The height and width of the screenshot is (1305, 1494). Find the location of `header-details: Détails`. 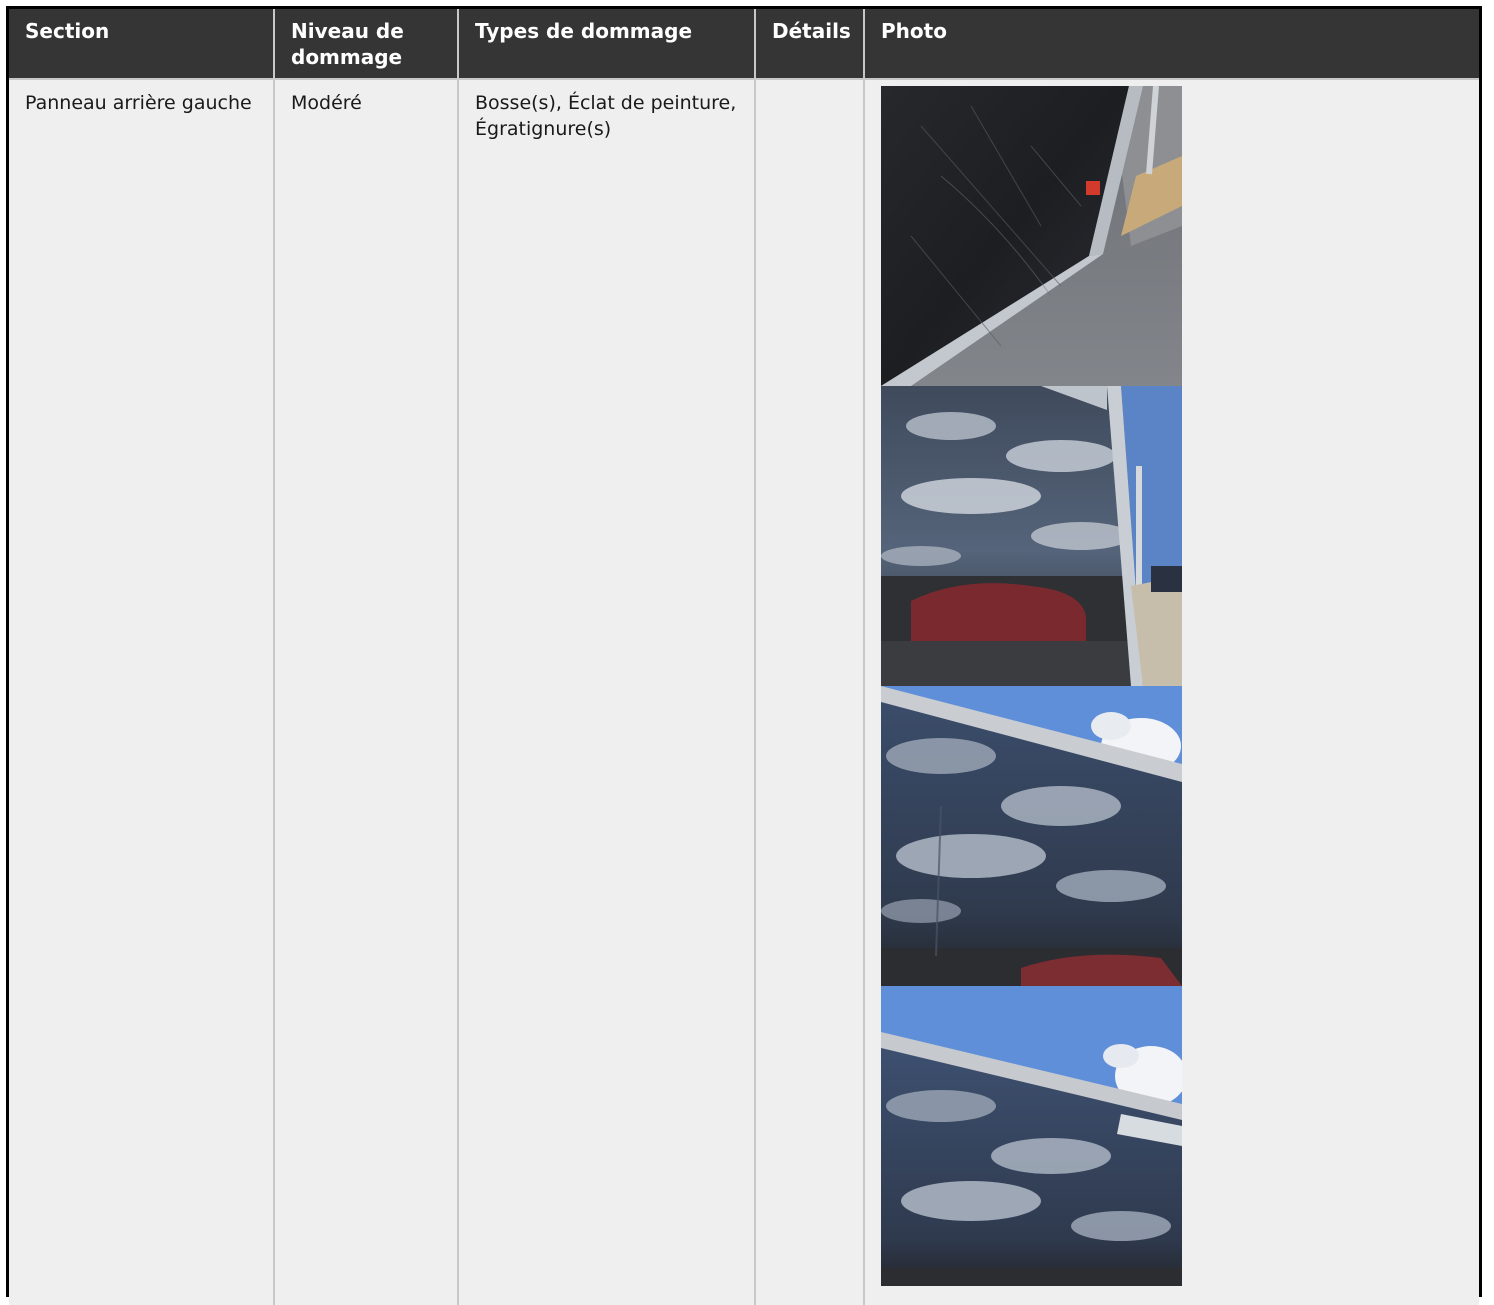

header-details: Détails is located at coordinates (809, 44).